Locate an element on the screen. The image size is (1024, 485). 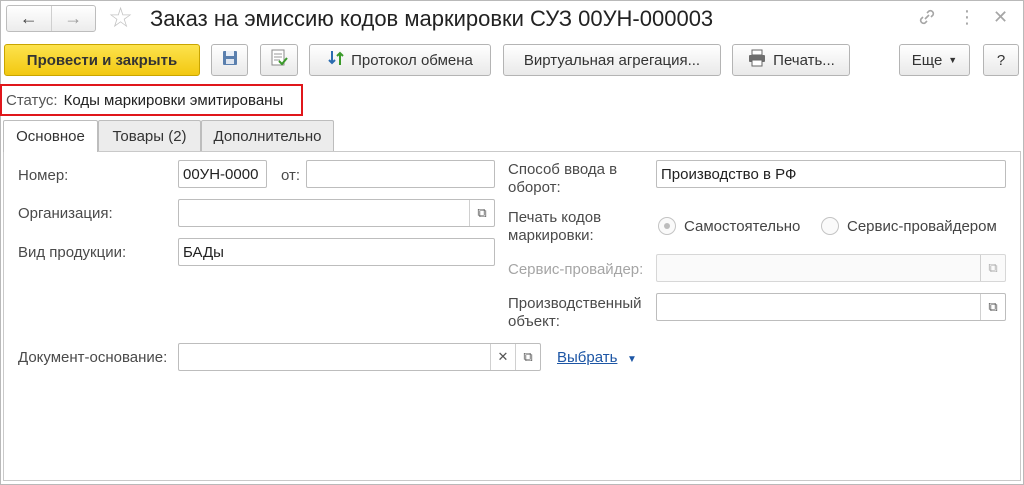
exchange-log-button: Протокол обмена is located at coordinates (400, 60).